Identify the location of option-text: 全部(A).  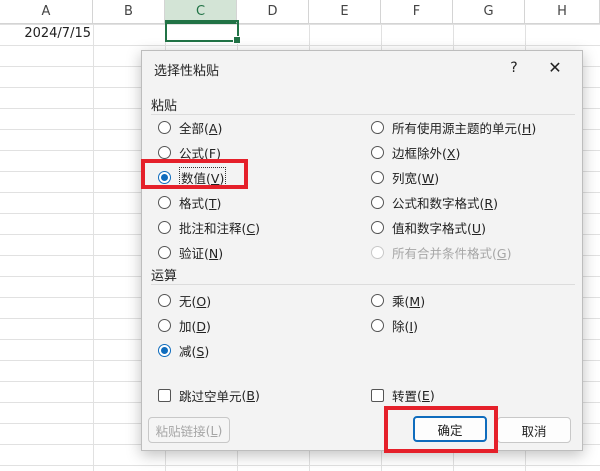
(201, 128).